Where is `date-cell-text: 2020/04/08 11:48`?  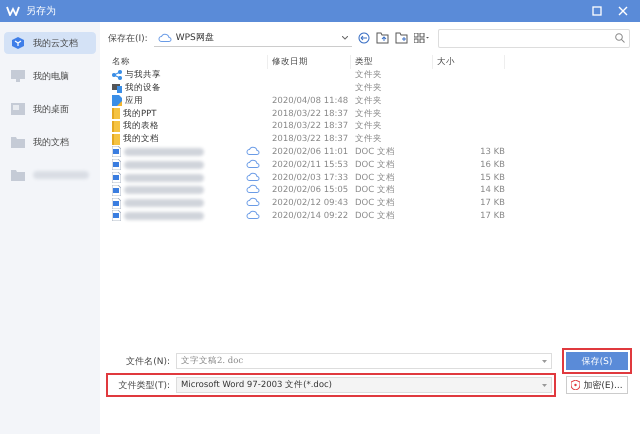 date-cell-text: 2020/04/08 11:48 is located at coordinates (310, 101).